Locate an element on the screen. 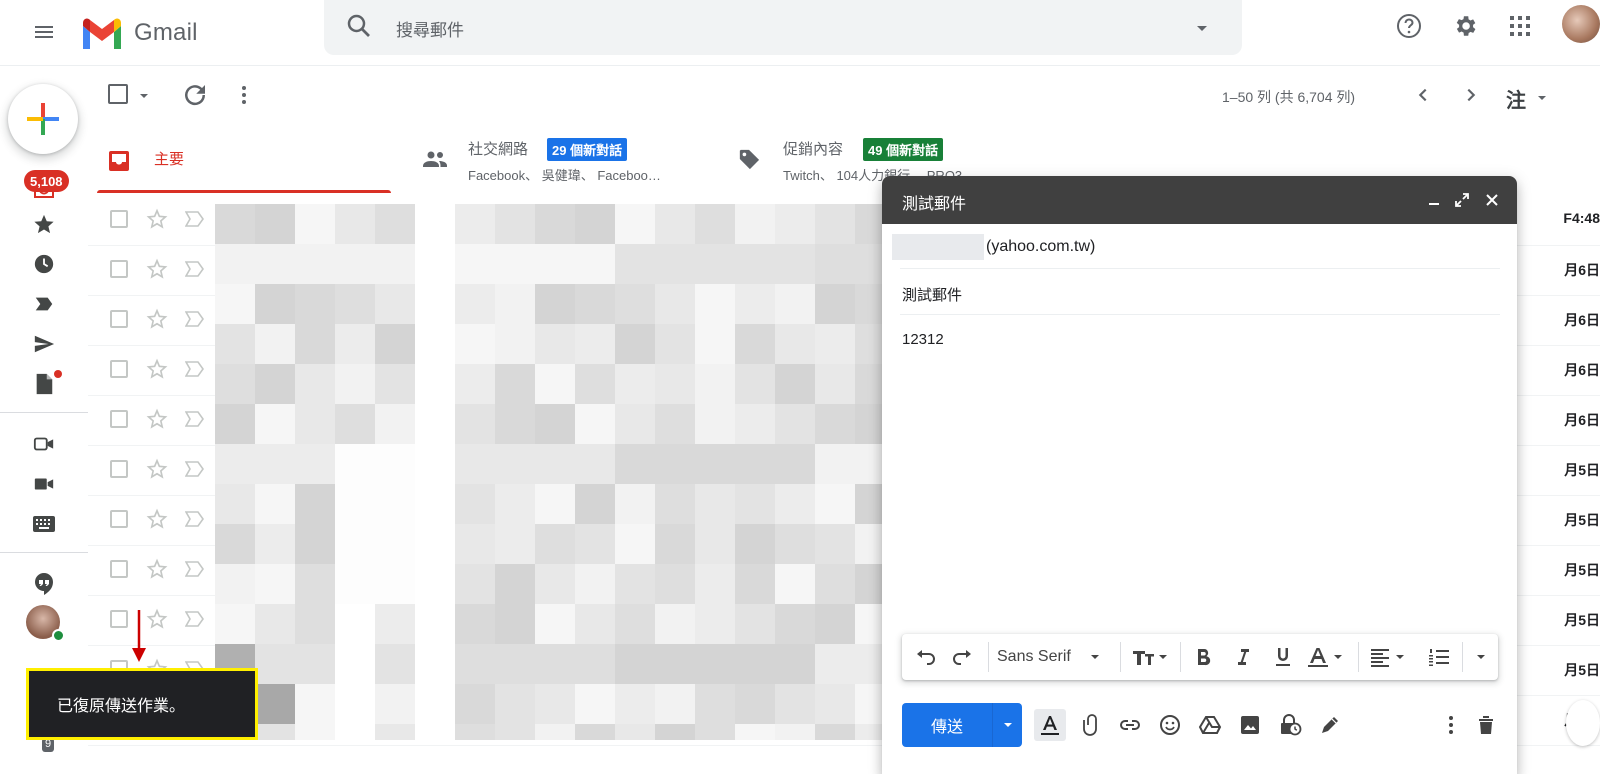  nav-snoozed is located at coordinates (44, 264).